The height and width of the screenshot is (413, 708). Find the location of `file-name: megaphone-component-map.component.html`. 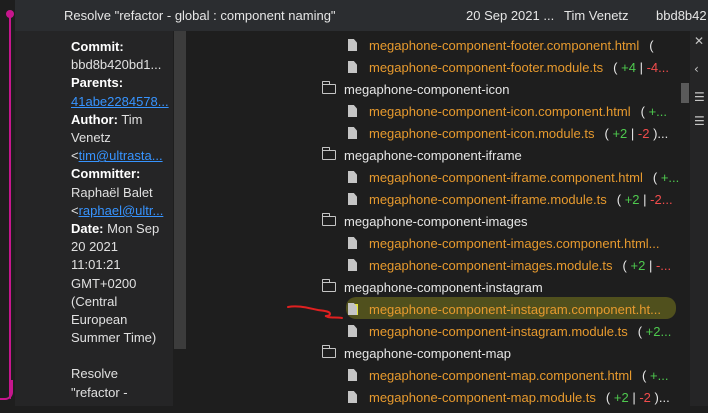

file-name: megaphone-component-map.component.html is located at coordinates (501, 375).